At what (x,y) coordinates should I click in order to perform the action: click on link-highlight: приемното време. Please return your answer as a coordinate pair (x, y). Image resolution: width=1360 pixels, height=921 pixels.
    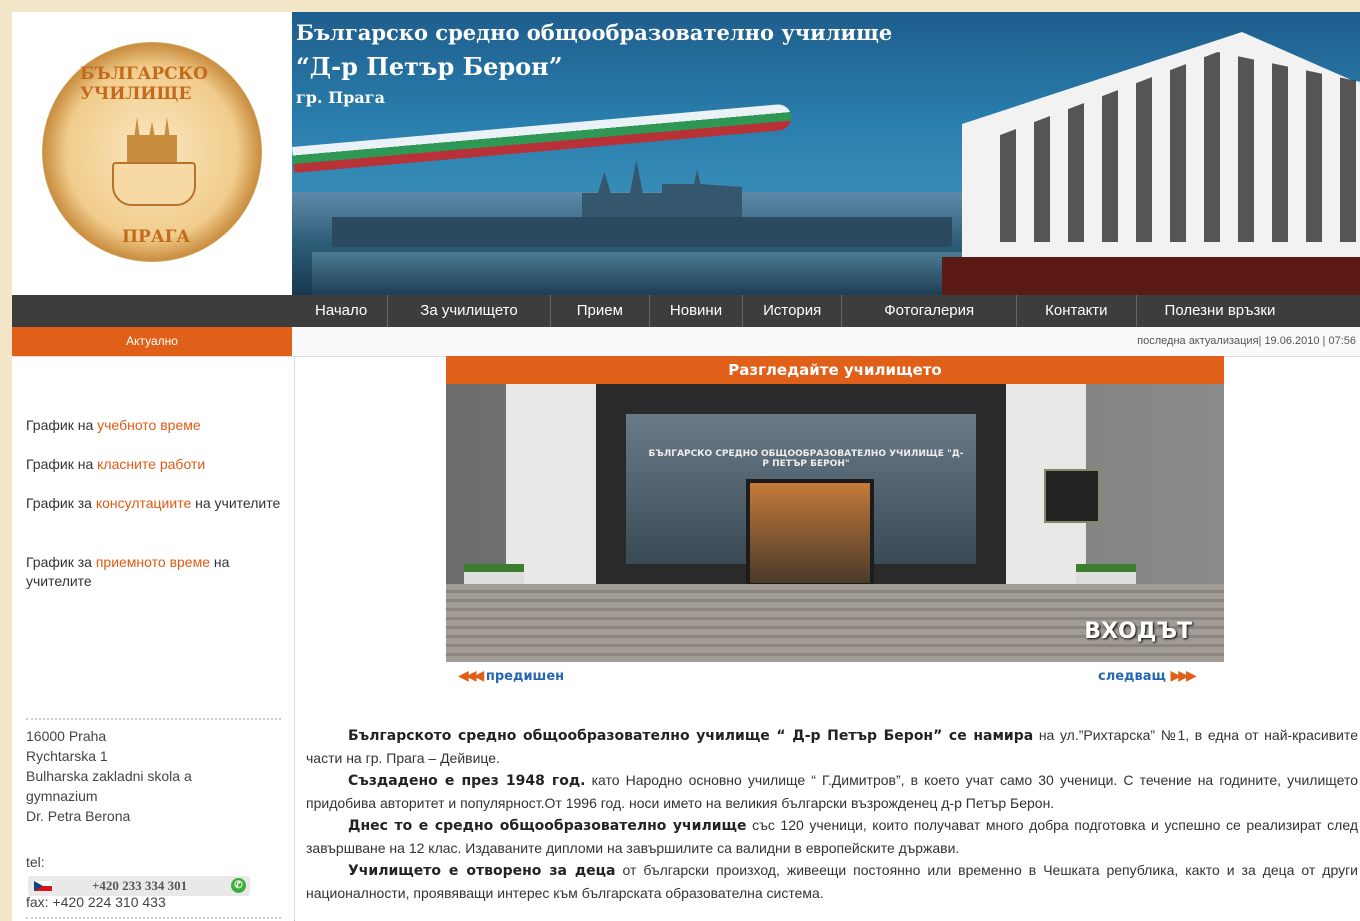
    Looking at the image, I should click on (153, 562).